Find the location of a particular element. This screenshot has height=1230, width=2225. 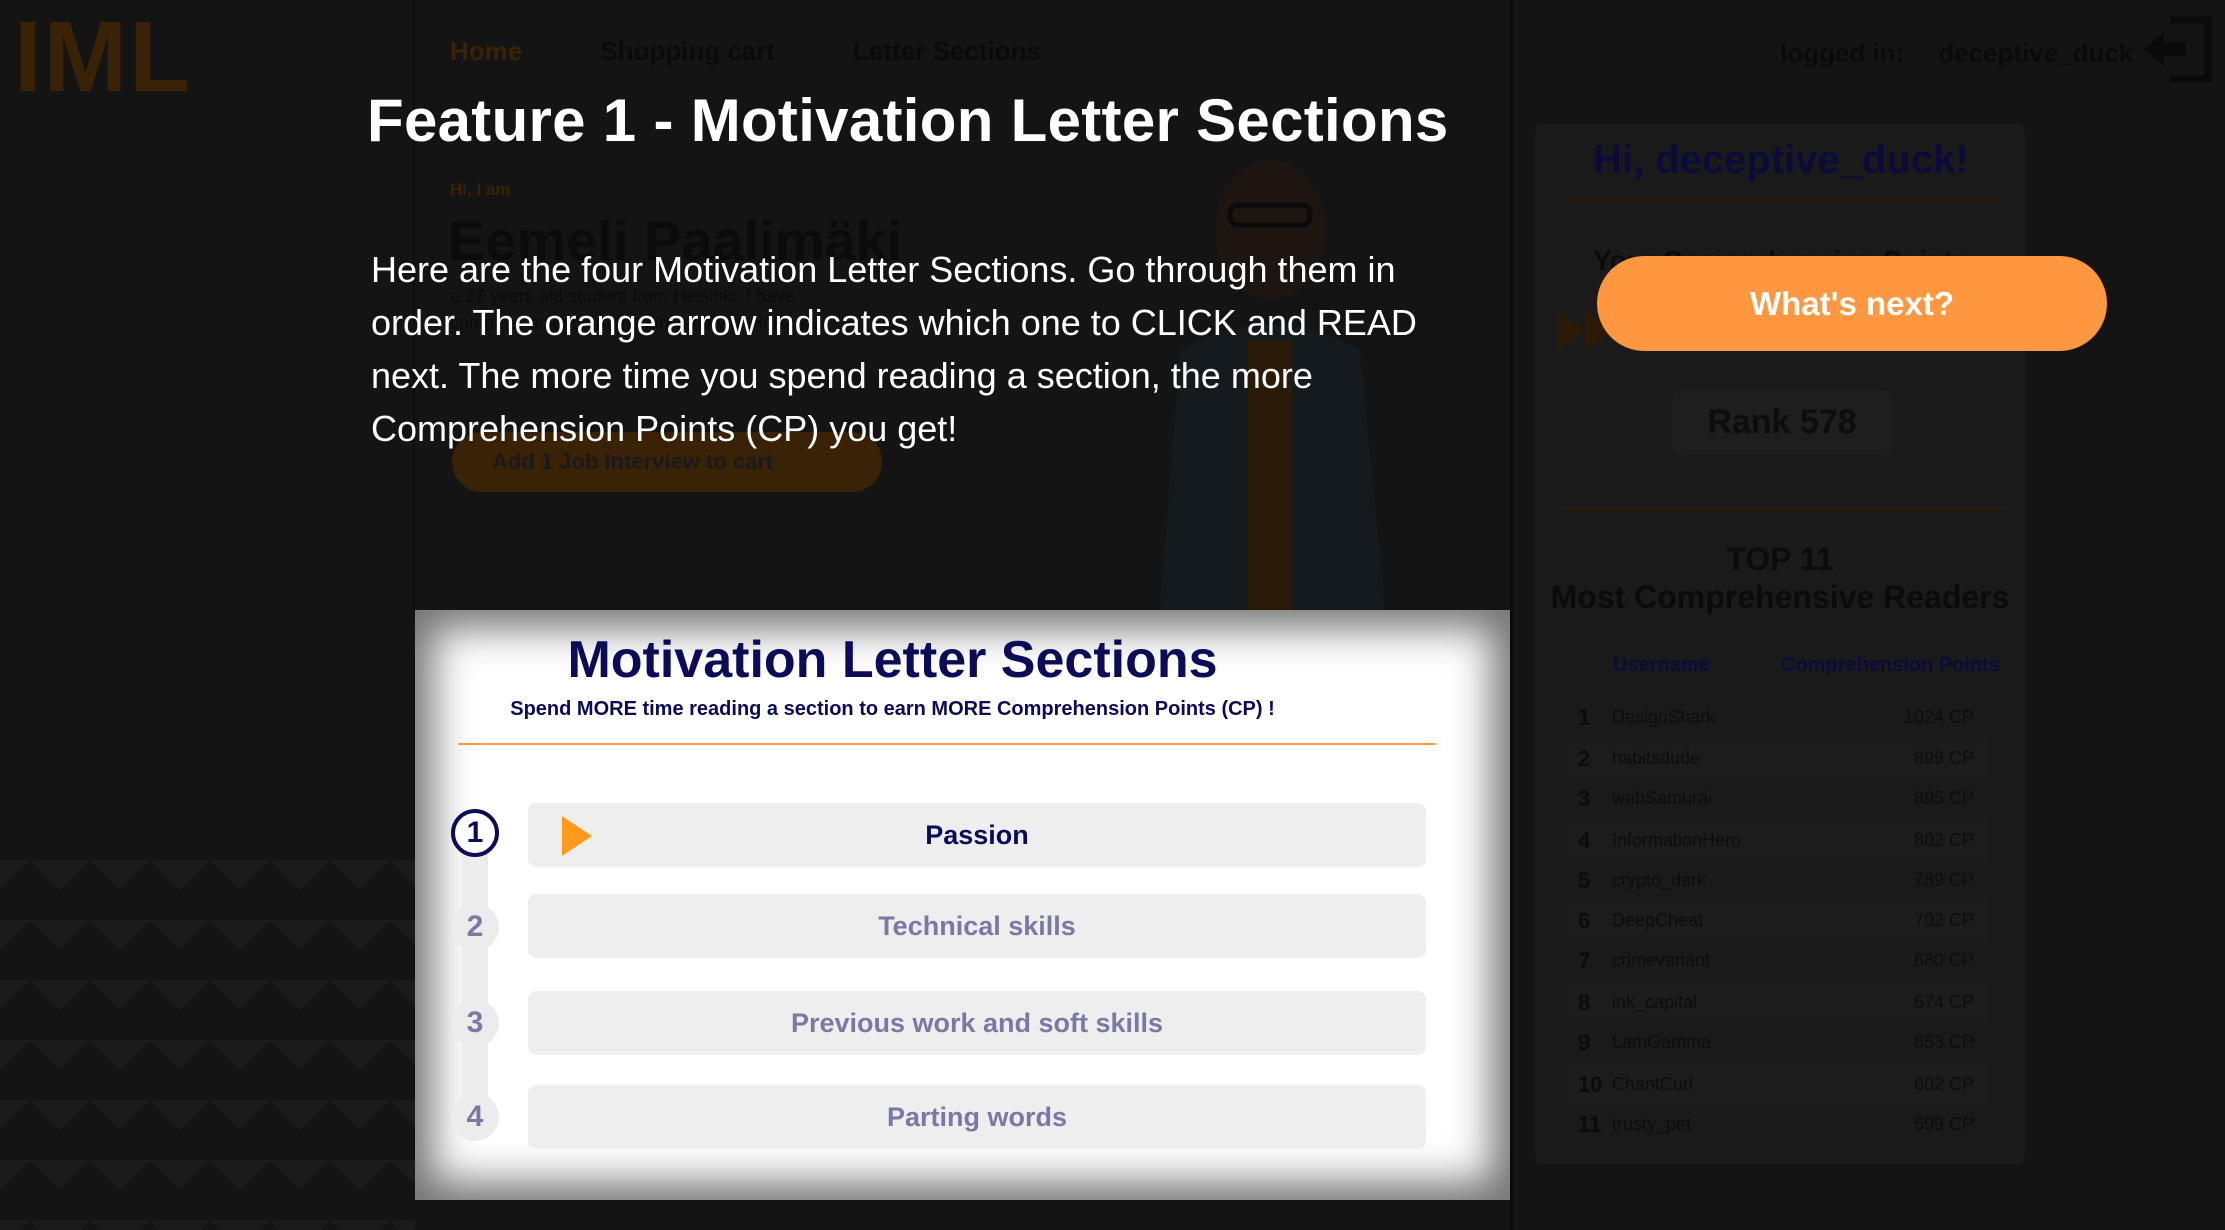

leaderboard-row: 11 trusty_pet 599 CP is located at coordinates (1778, 1124).